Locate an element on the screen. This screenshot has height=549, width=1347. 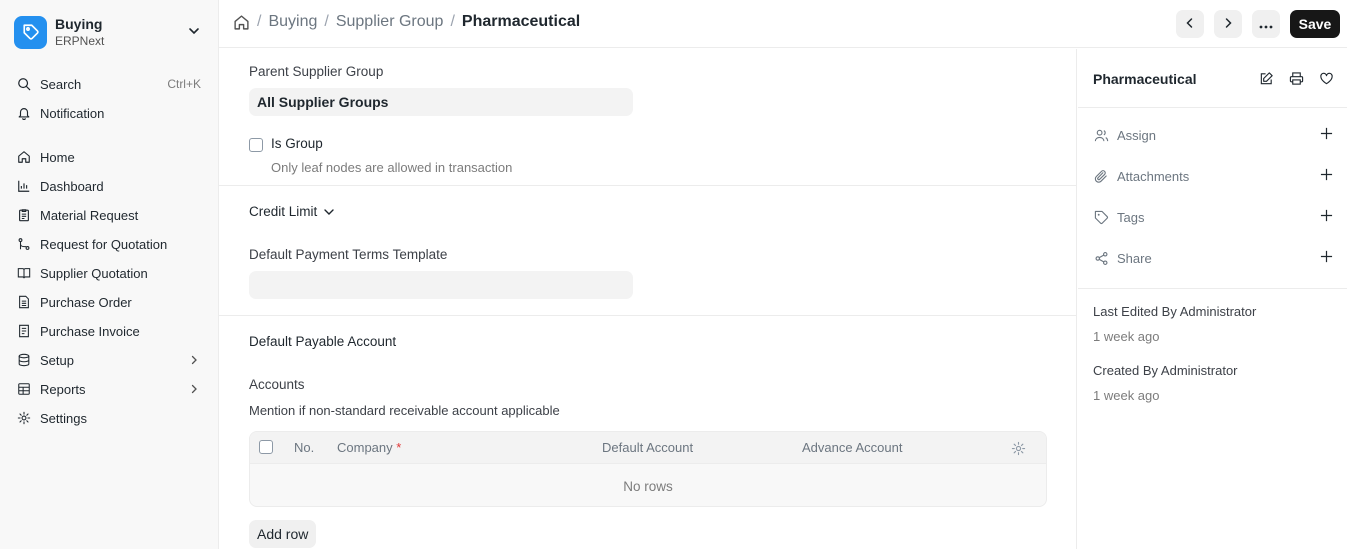
column-header: No. is located at coordinates (304, 447).